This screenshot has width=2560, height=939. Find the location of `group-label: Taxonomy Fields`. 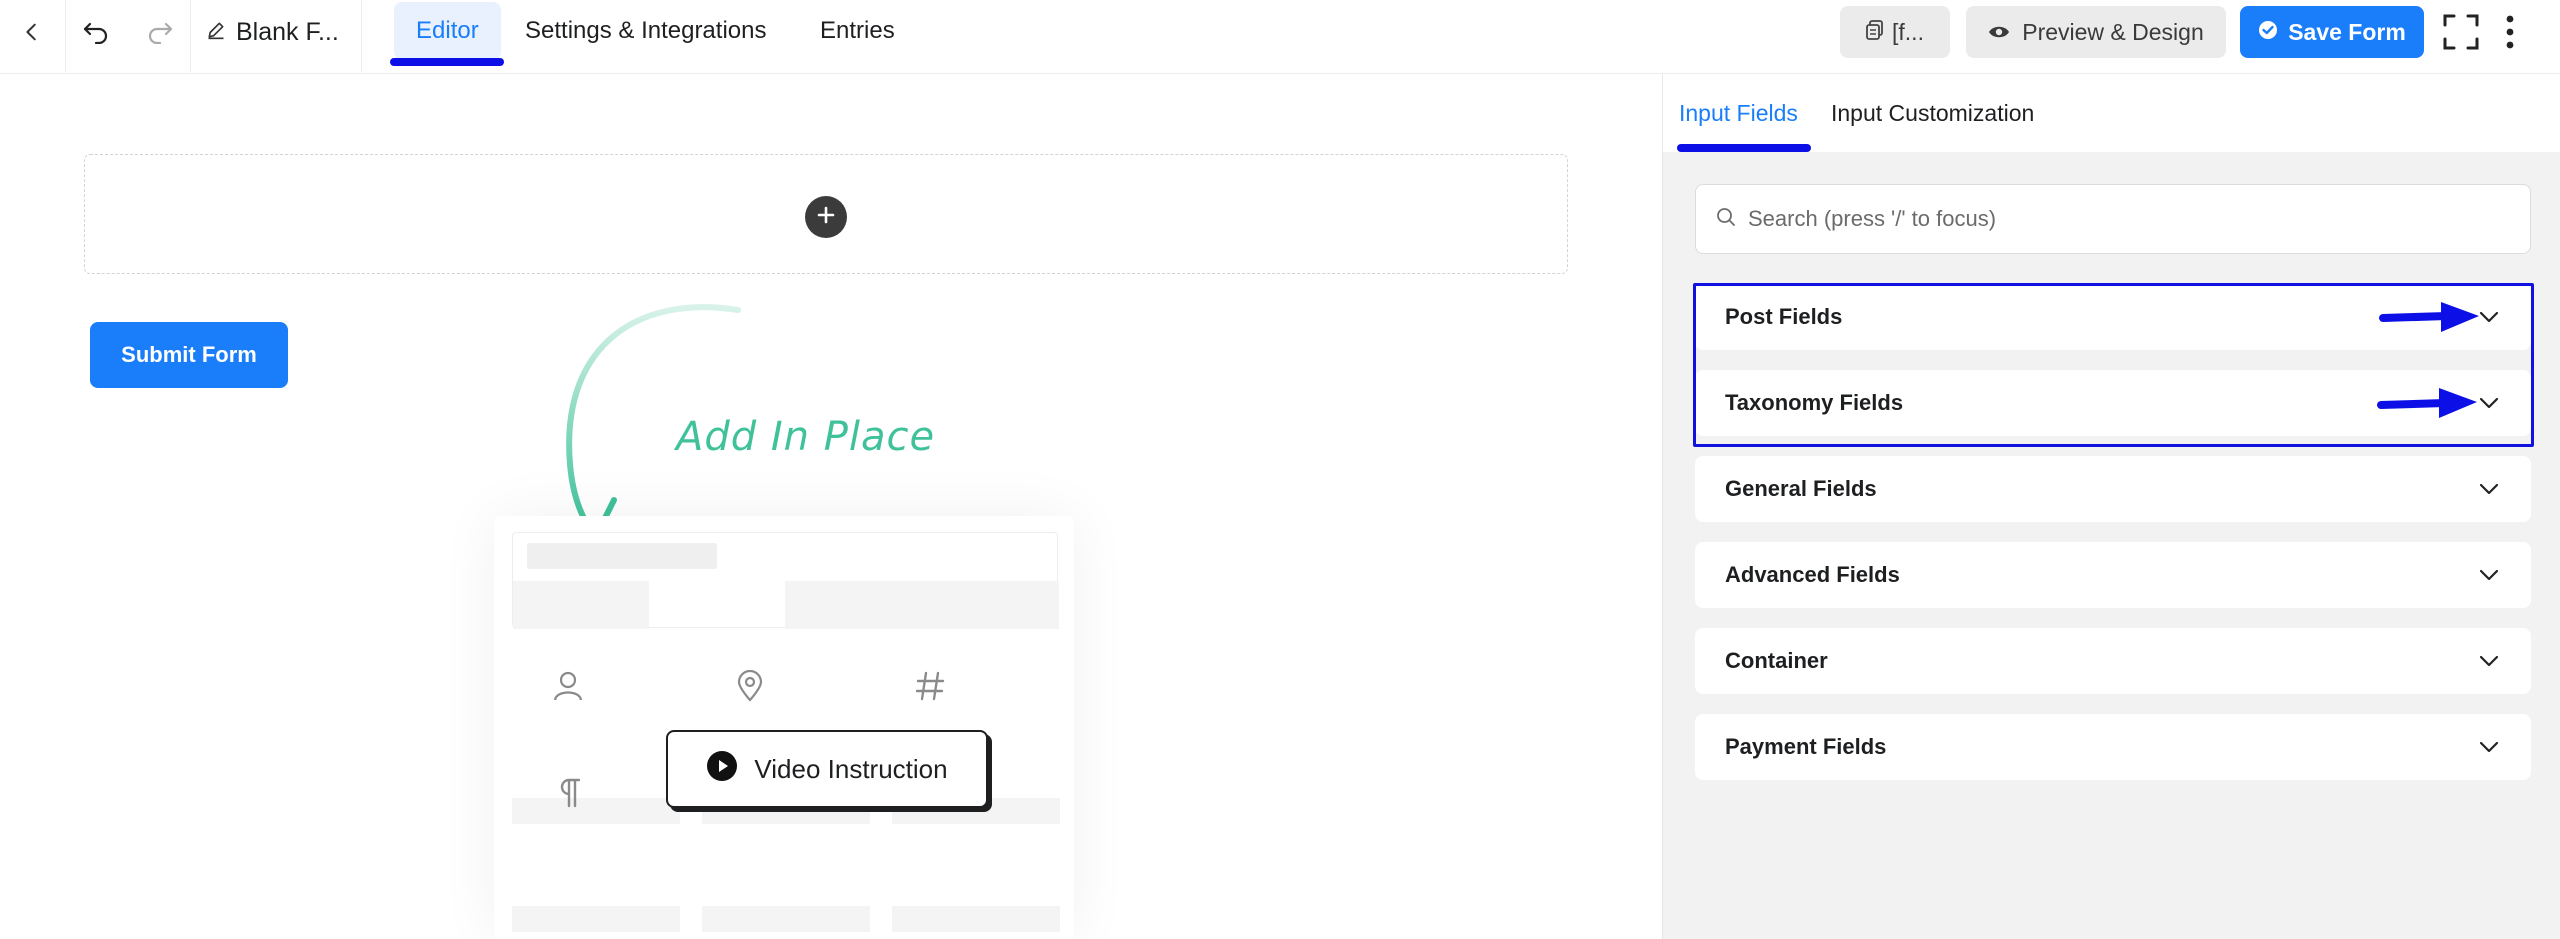

group-label: Taxonomy Fields is located at coordinates (1814, 402).